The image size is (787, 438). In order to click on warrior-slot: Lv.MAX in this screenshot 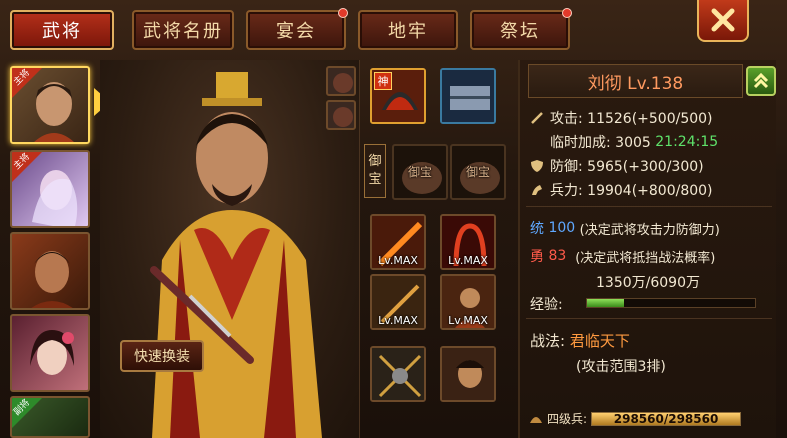, I will do `click(468, 302)`.